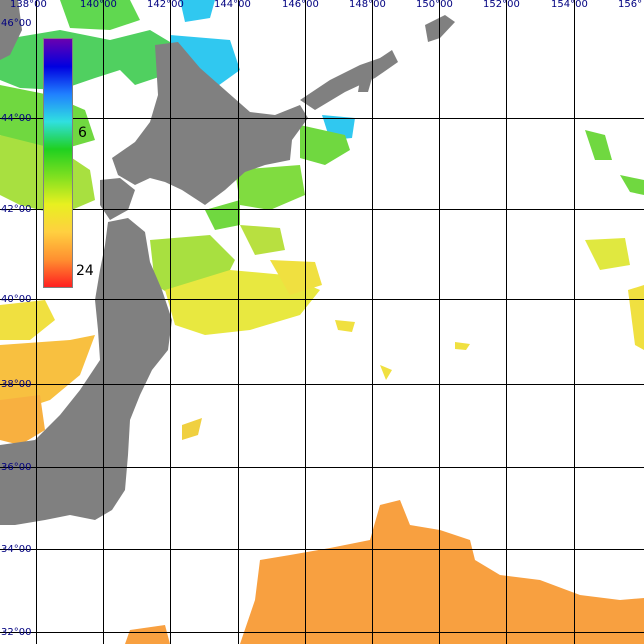 Image resolution: width=644 pixels, height=644 pixels. Describe the element at coordinates (16, 299) in the screenshot. I see `lat-label-40: 40°00` at that location.